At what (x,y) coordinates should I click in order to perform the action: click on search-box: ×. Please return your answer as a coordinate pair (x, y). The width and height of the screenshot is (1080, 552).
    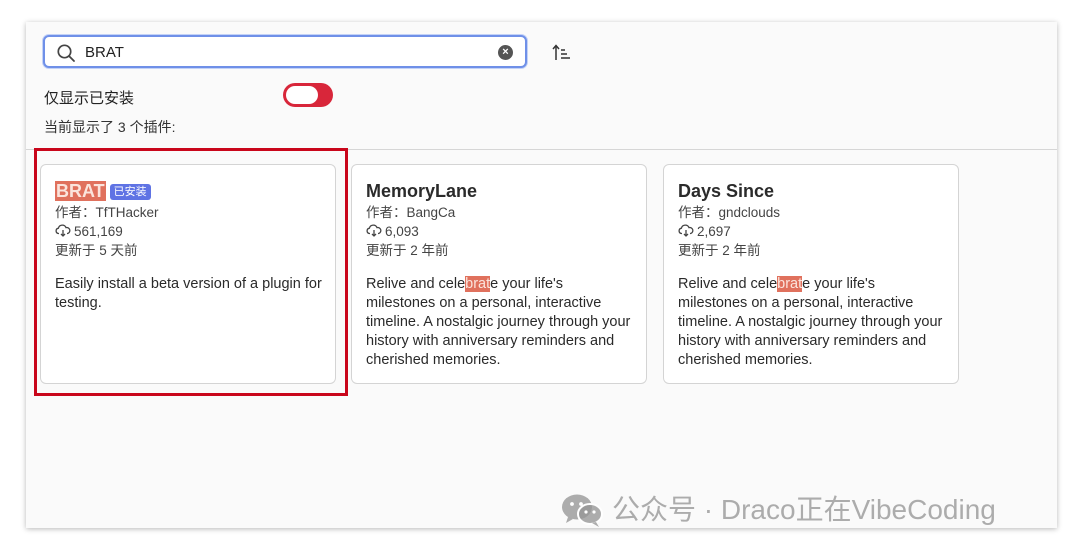
    Looking at the image, I should click on (285, 51).